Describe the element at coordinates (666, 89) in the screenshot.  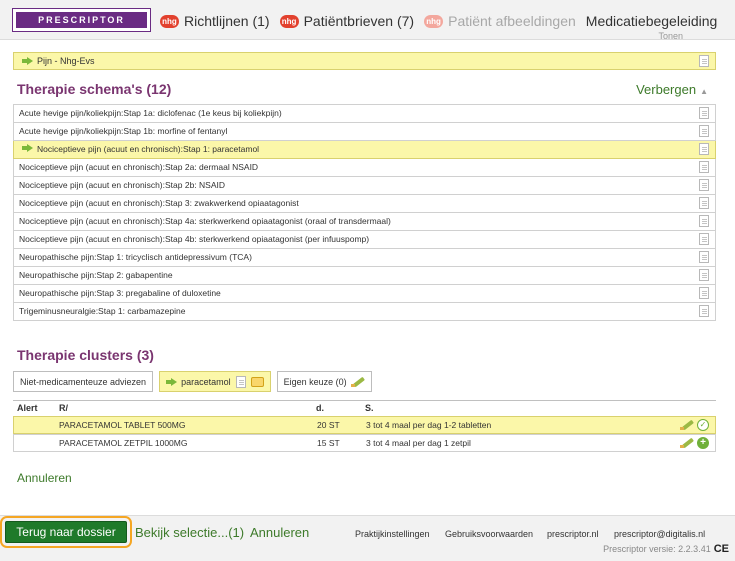
I see `verbergen-label: Verbergen` at that location.